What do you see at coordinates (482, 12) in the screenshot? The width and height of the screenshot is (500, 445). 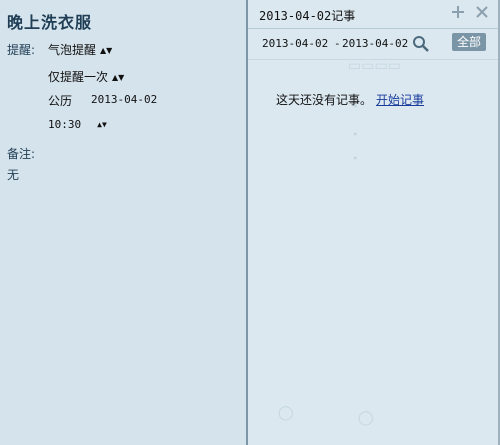 I see `close-icon` at bounding box center [482, 12].